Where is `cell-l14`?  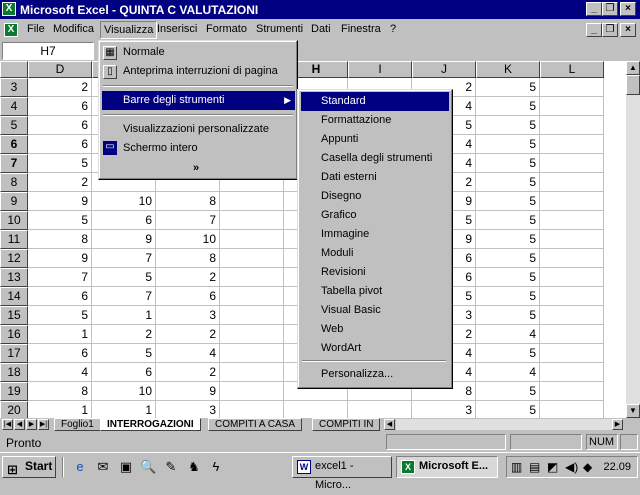 cell-l14 is located at coordinates (572, 296).